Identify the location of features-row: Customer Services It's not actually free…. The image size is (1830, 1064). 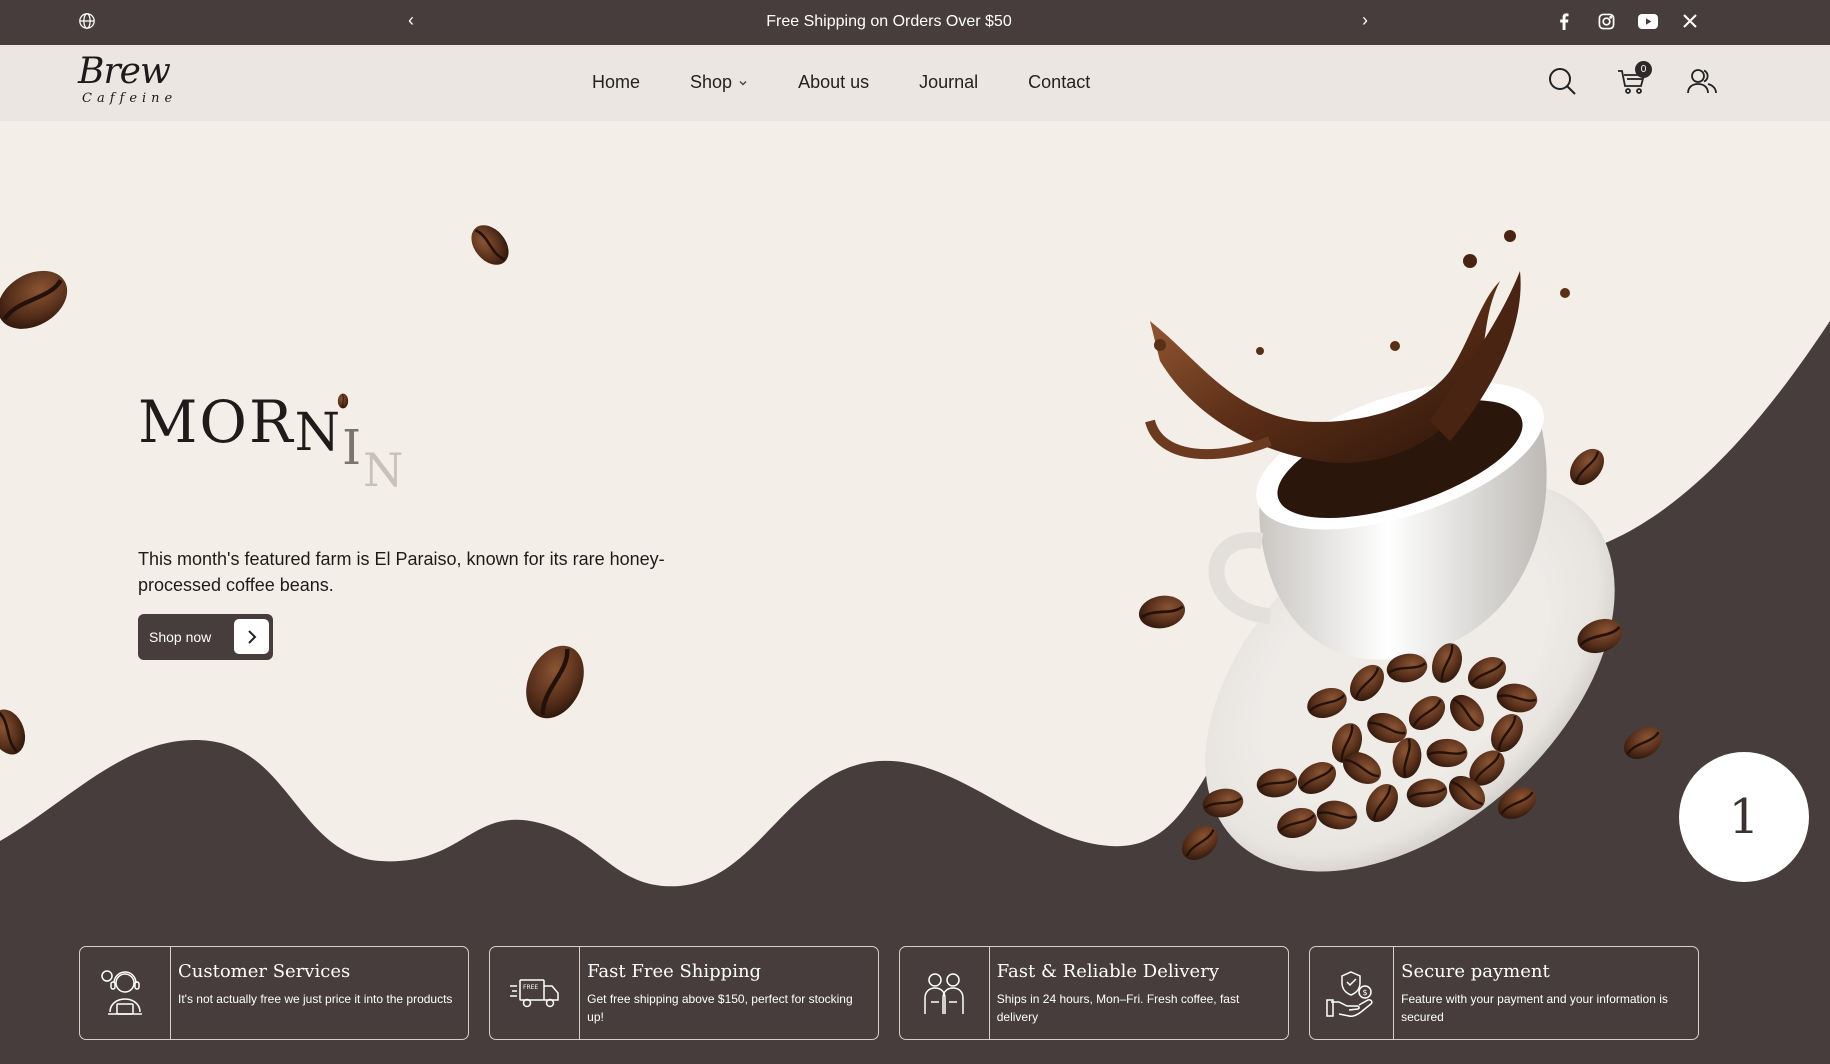
(889, 993).